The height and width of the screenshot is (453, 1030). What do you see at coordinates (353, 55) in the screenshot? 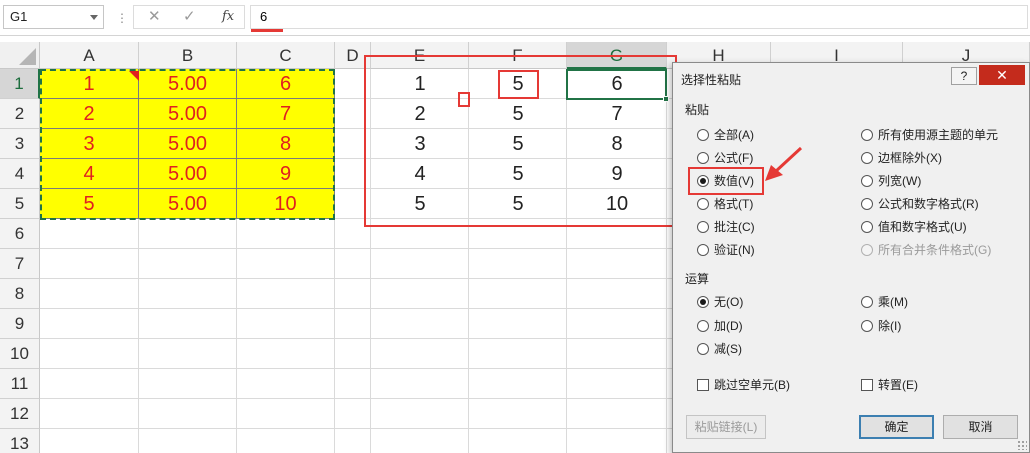
I see `column-header-d: D` at bounding box center [353, 55].